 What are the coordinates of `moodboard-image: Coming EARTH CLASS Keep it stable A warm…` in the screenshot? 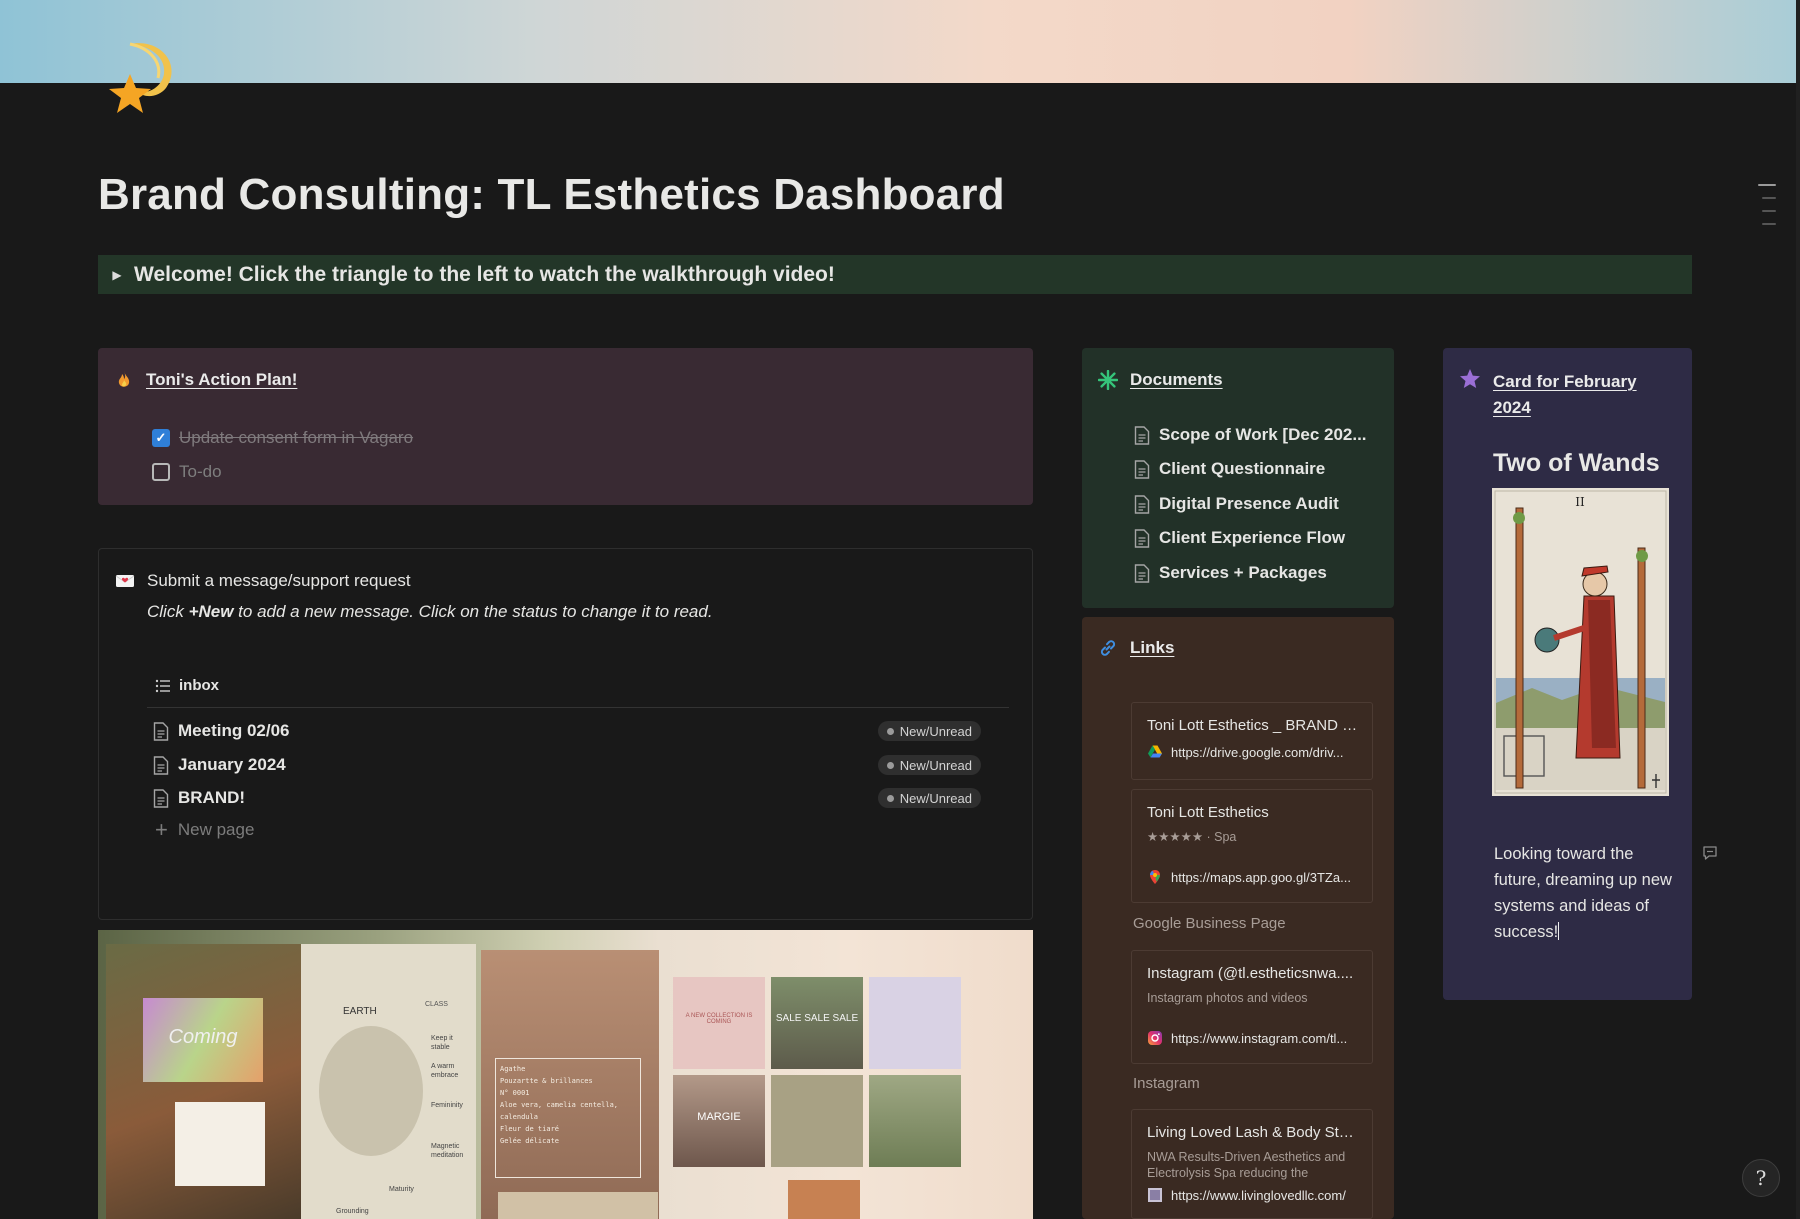 It's located at (565, 1074).